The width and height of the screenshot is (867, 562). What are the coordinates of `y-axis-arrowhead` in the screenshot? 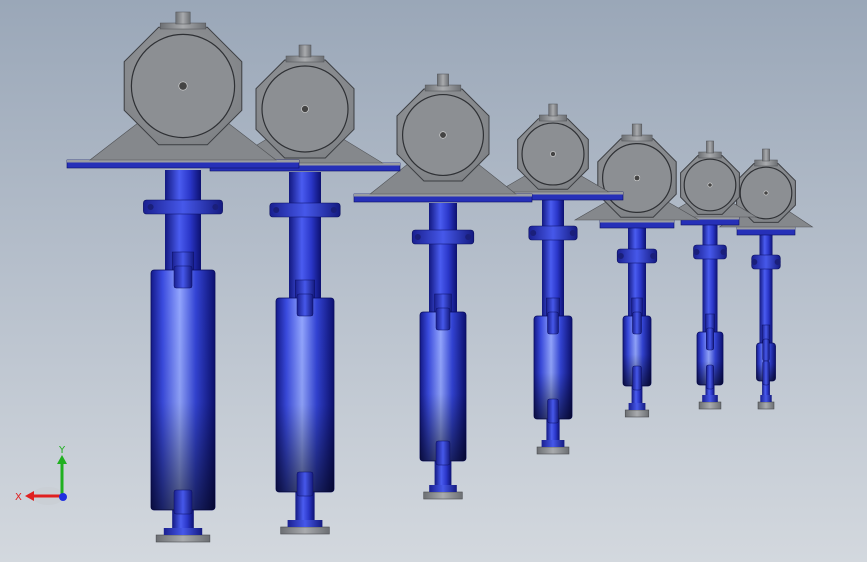 It's located at (62, 459).